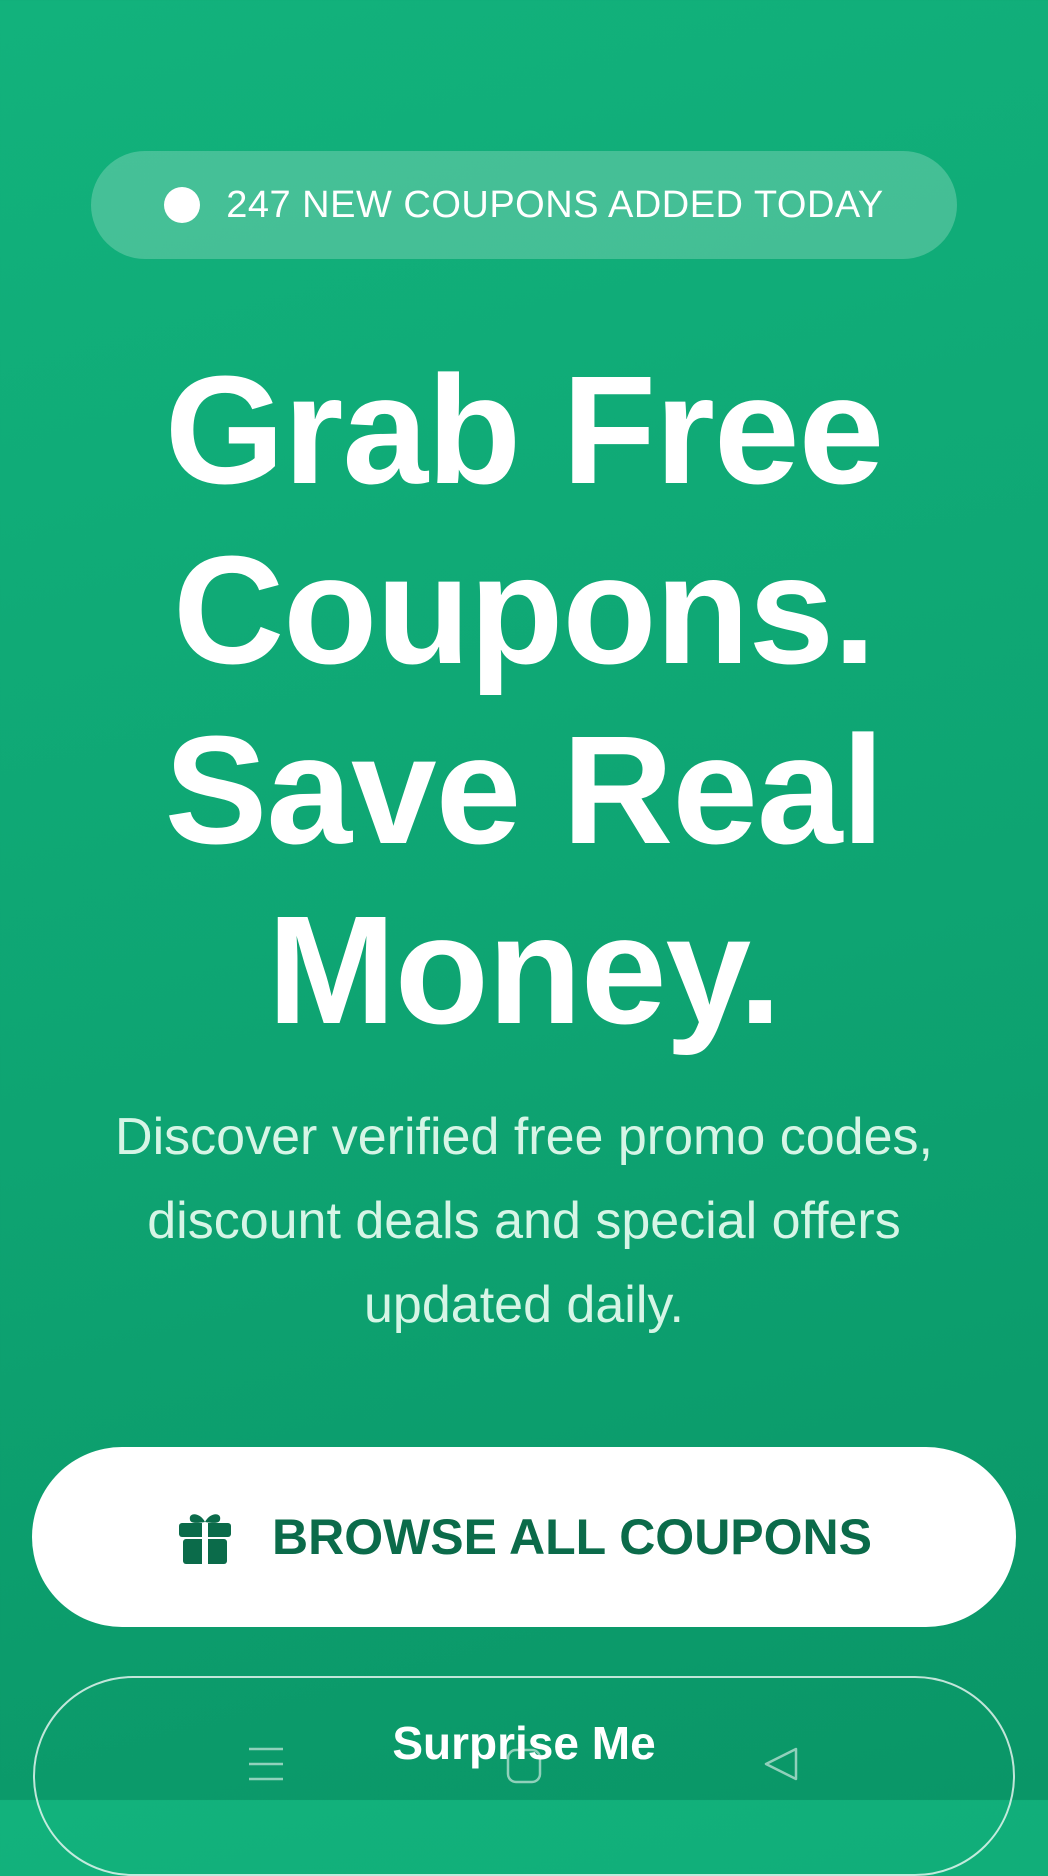 The image size is (1048, 1876). What do you see at coordinates (524, 430) in the screenshot?
I see `headline-line: Grab Free` at bounding box center [524, 430].